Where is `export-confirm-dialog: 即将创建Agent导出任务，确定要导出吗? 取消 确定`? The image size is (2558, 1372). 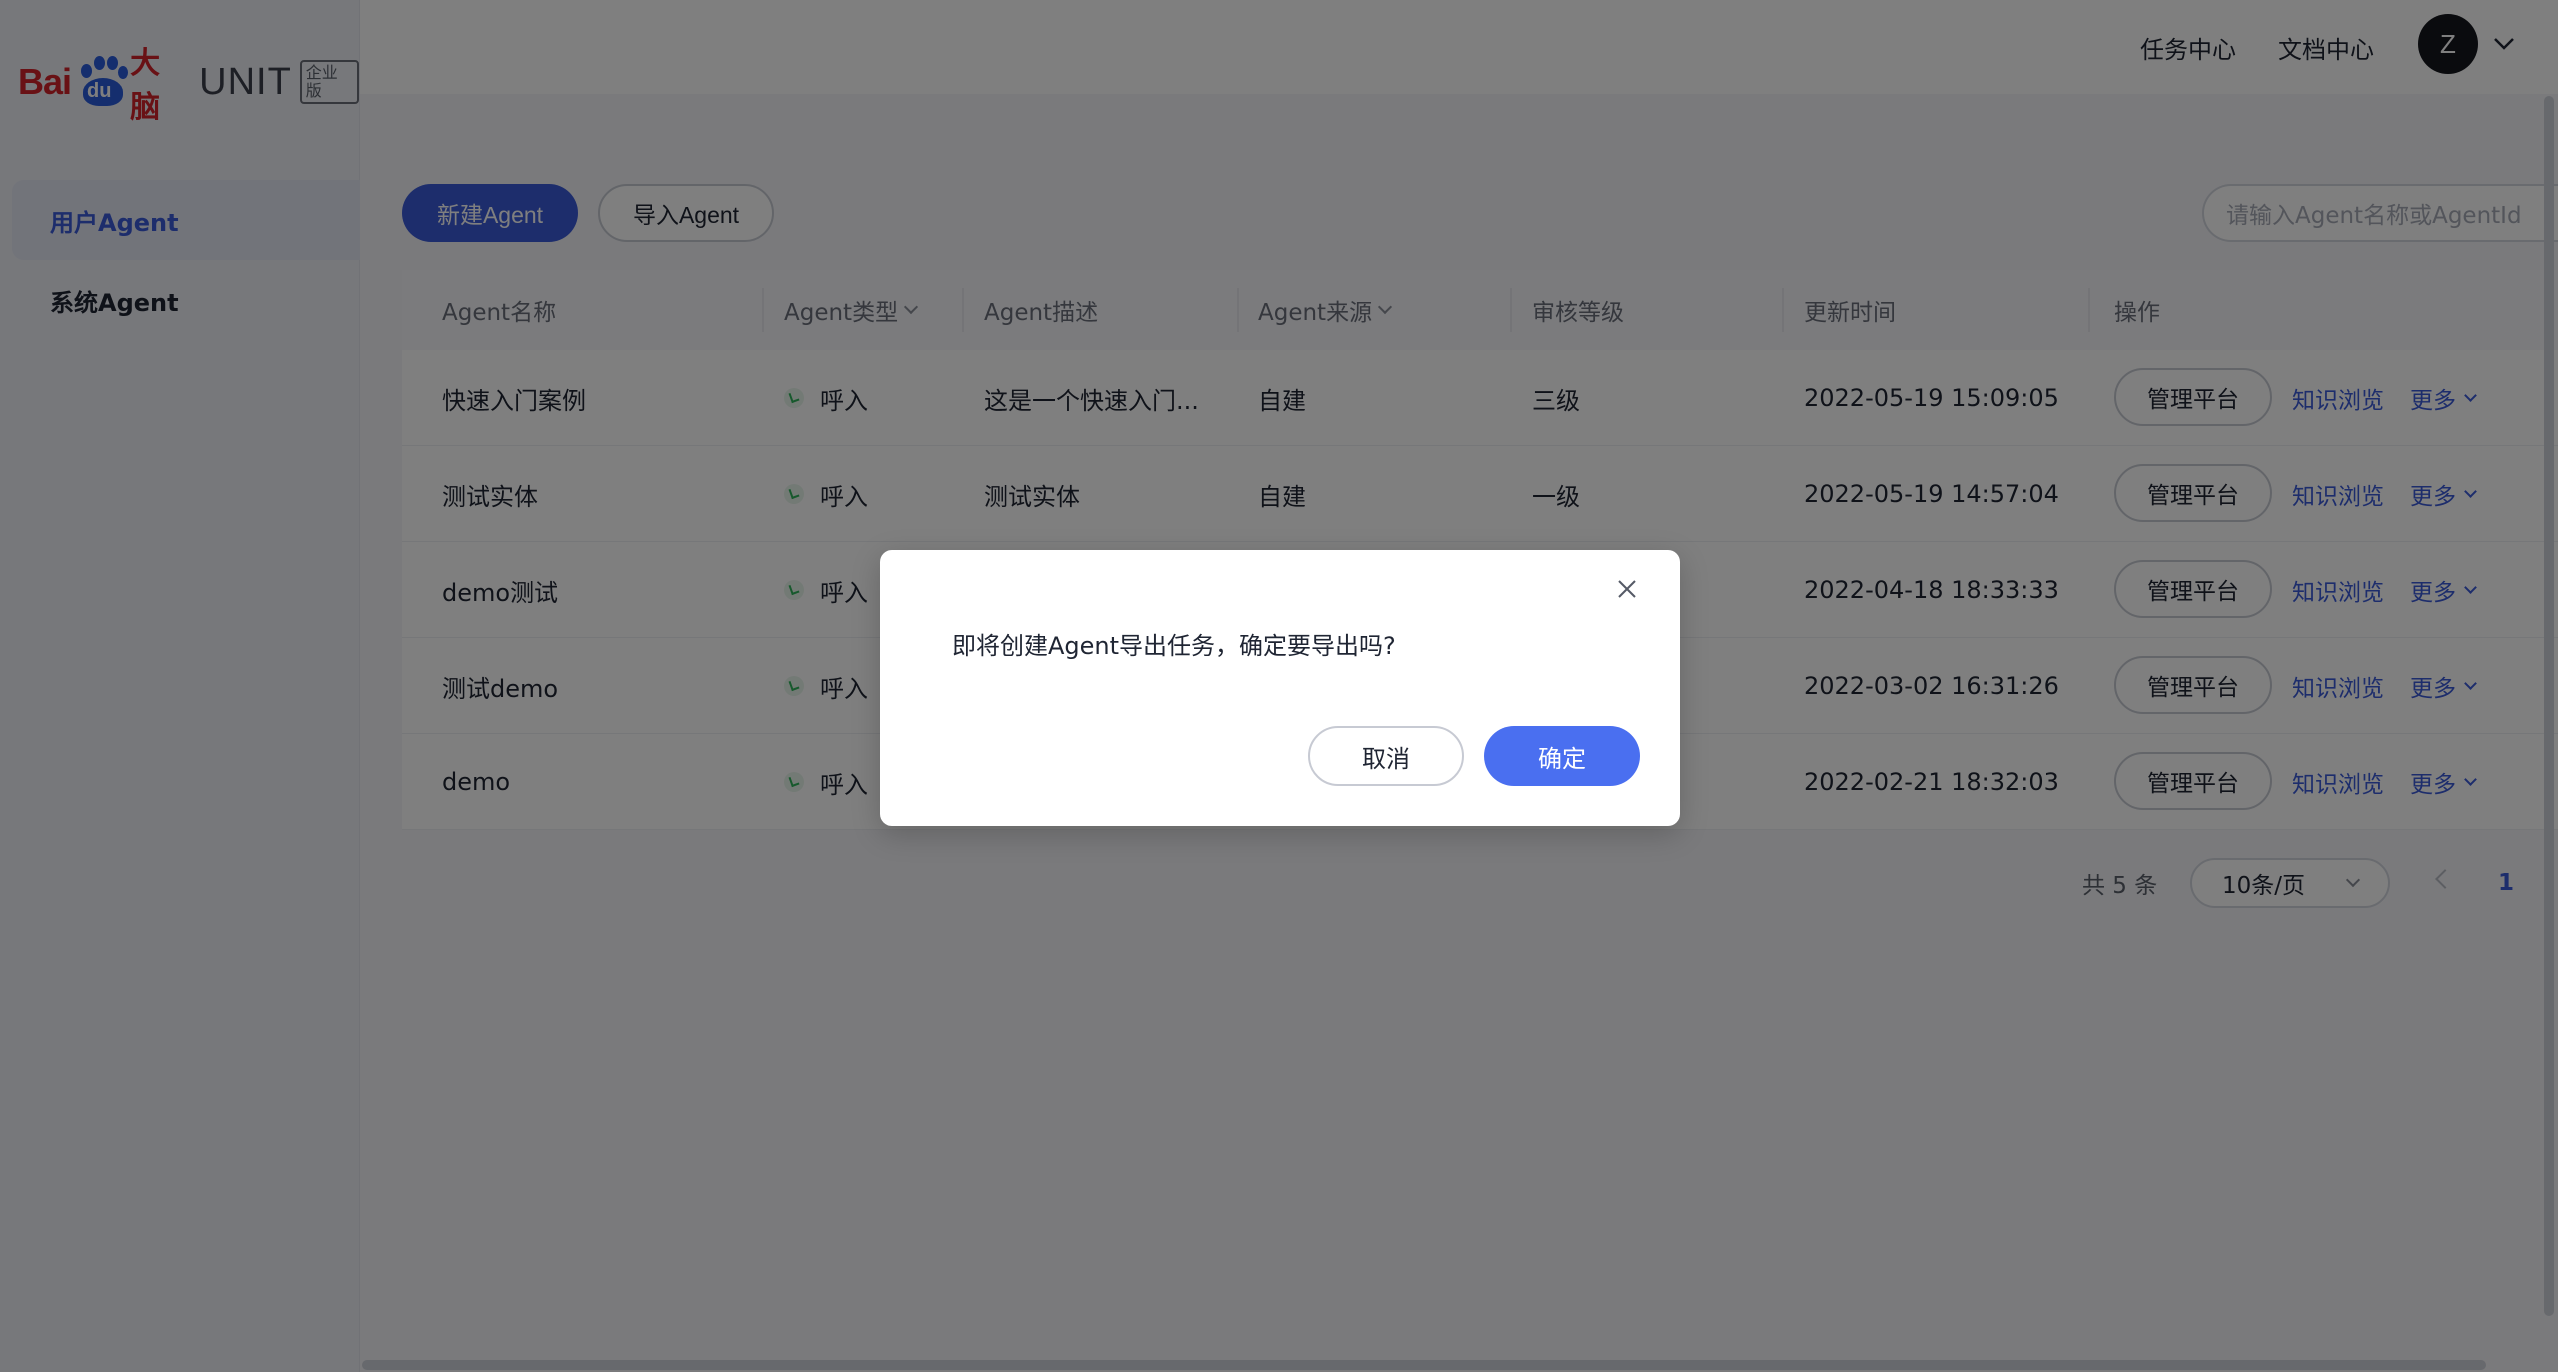 export-confirm-dialog: 即将创建Agent导出任务，确定要导出吗? 取消 确定 is located at coordinates (1280, 688).